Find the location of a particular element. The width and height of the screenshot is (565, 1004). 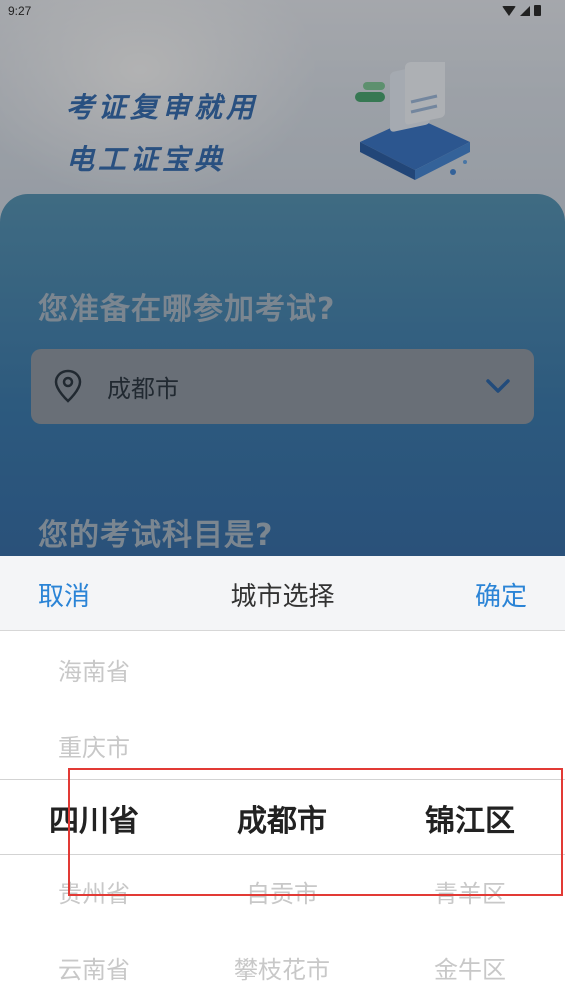

location-question: 您准备在哪参加考试? is located at coordinates (187, 309).